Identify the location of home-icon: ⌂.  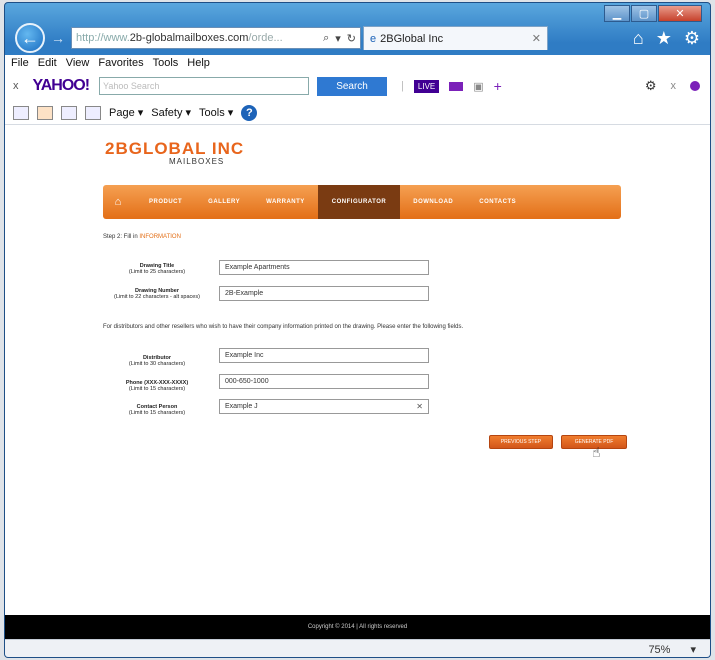
(638, 38).